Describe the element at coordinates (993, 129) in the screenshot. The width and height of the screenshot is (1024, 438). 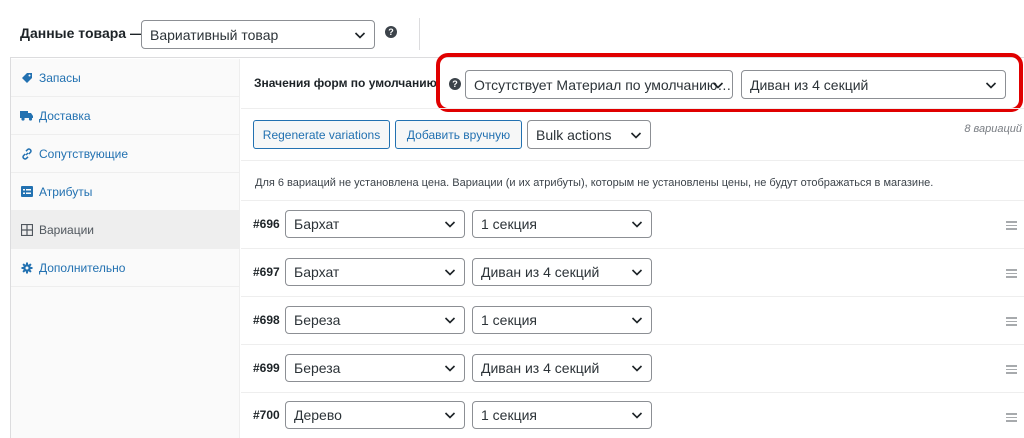
I see `variations-count: 8 вариаций` at that location.